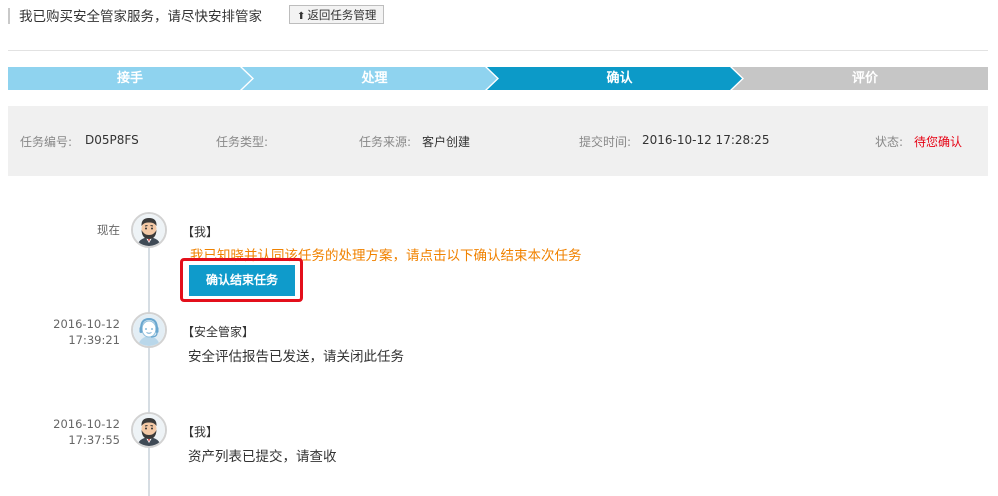 The width and height of the screenshot is (998, 496). What do you see at coordinates (296, 357) in the screenshot?
I see `timeline-message: 安全评估报告已发送，请关闭此任务` at bounding box center [296, 357].